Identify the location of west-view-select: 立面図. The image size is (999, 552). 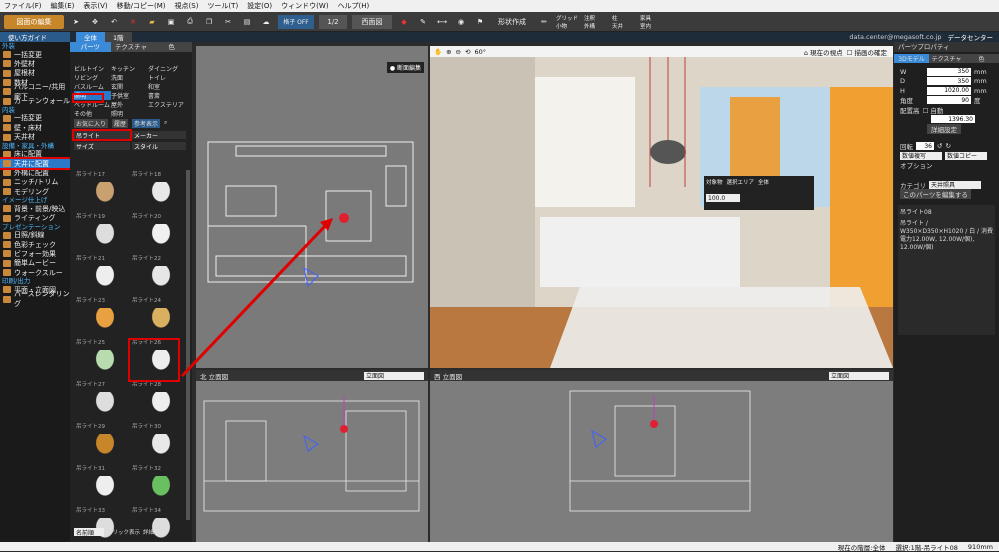
(859, 375).